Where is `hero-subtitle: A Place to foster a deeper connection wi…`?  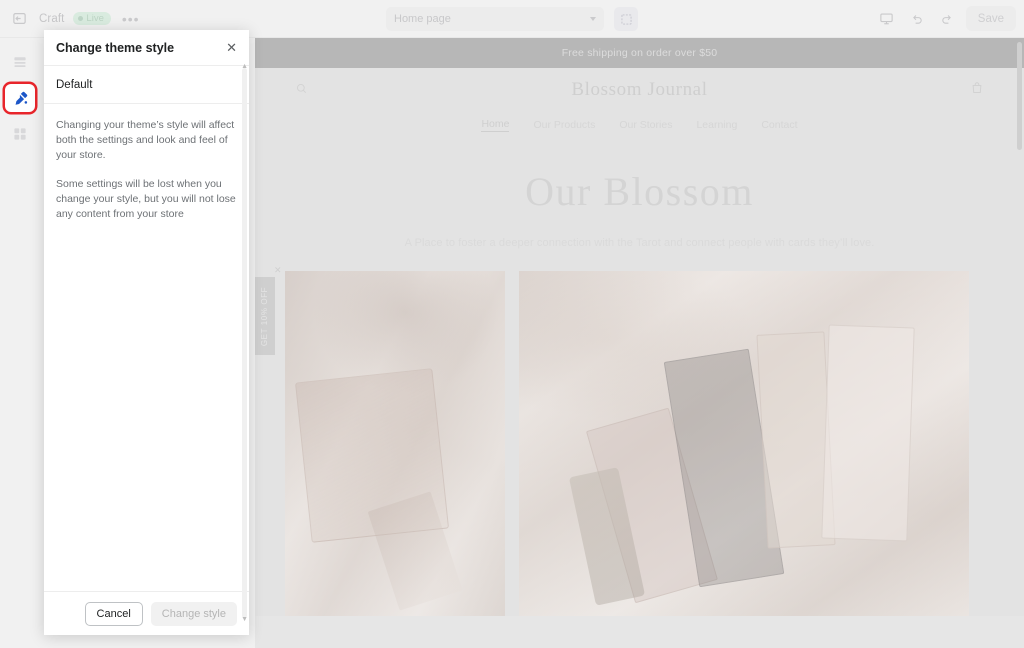 hero-subtitle: A Place to foster a deeper connection wi… is located at coordinates (639, 243).